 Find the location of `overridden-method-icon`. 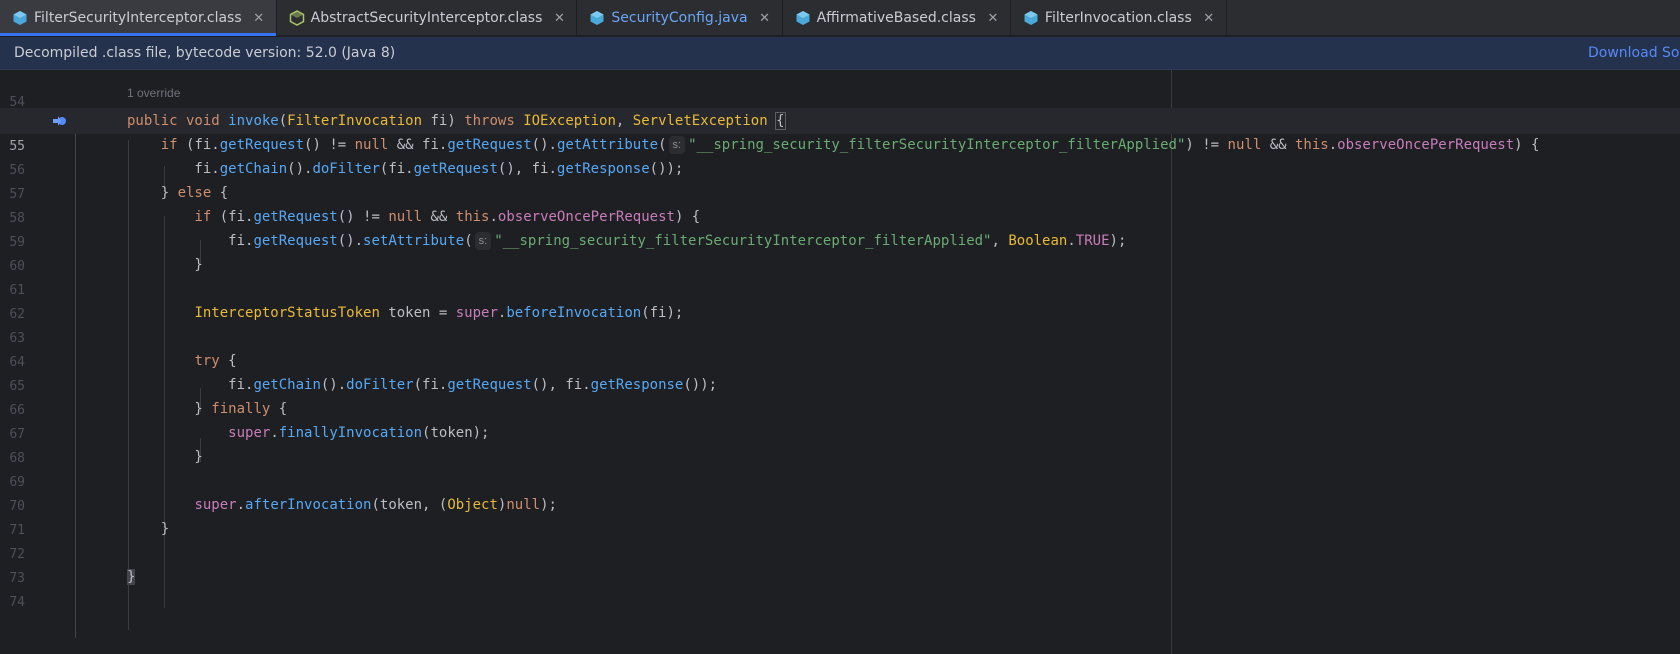

overridden-method-icon is located at coordinates (60, 121).